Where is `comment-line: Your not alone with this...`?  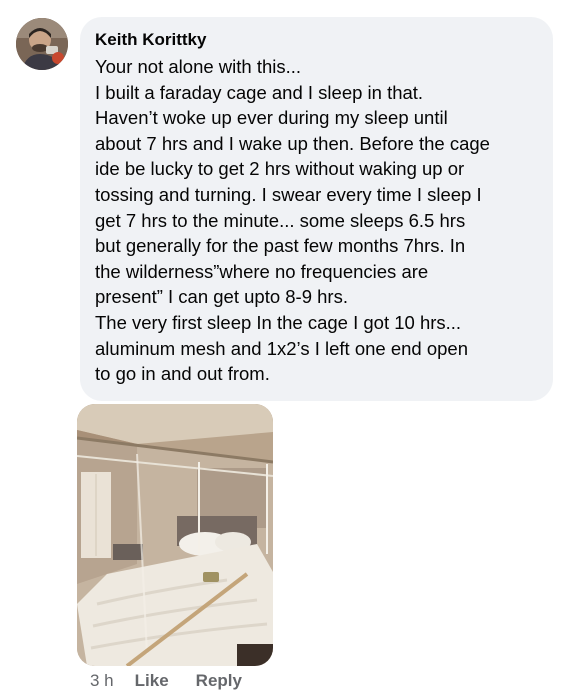 comment-line: Your not alone with this... is located at coordinates (198, 66).